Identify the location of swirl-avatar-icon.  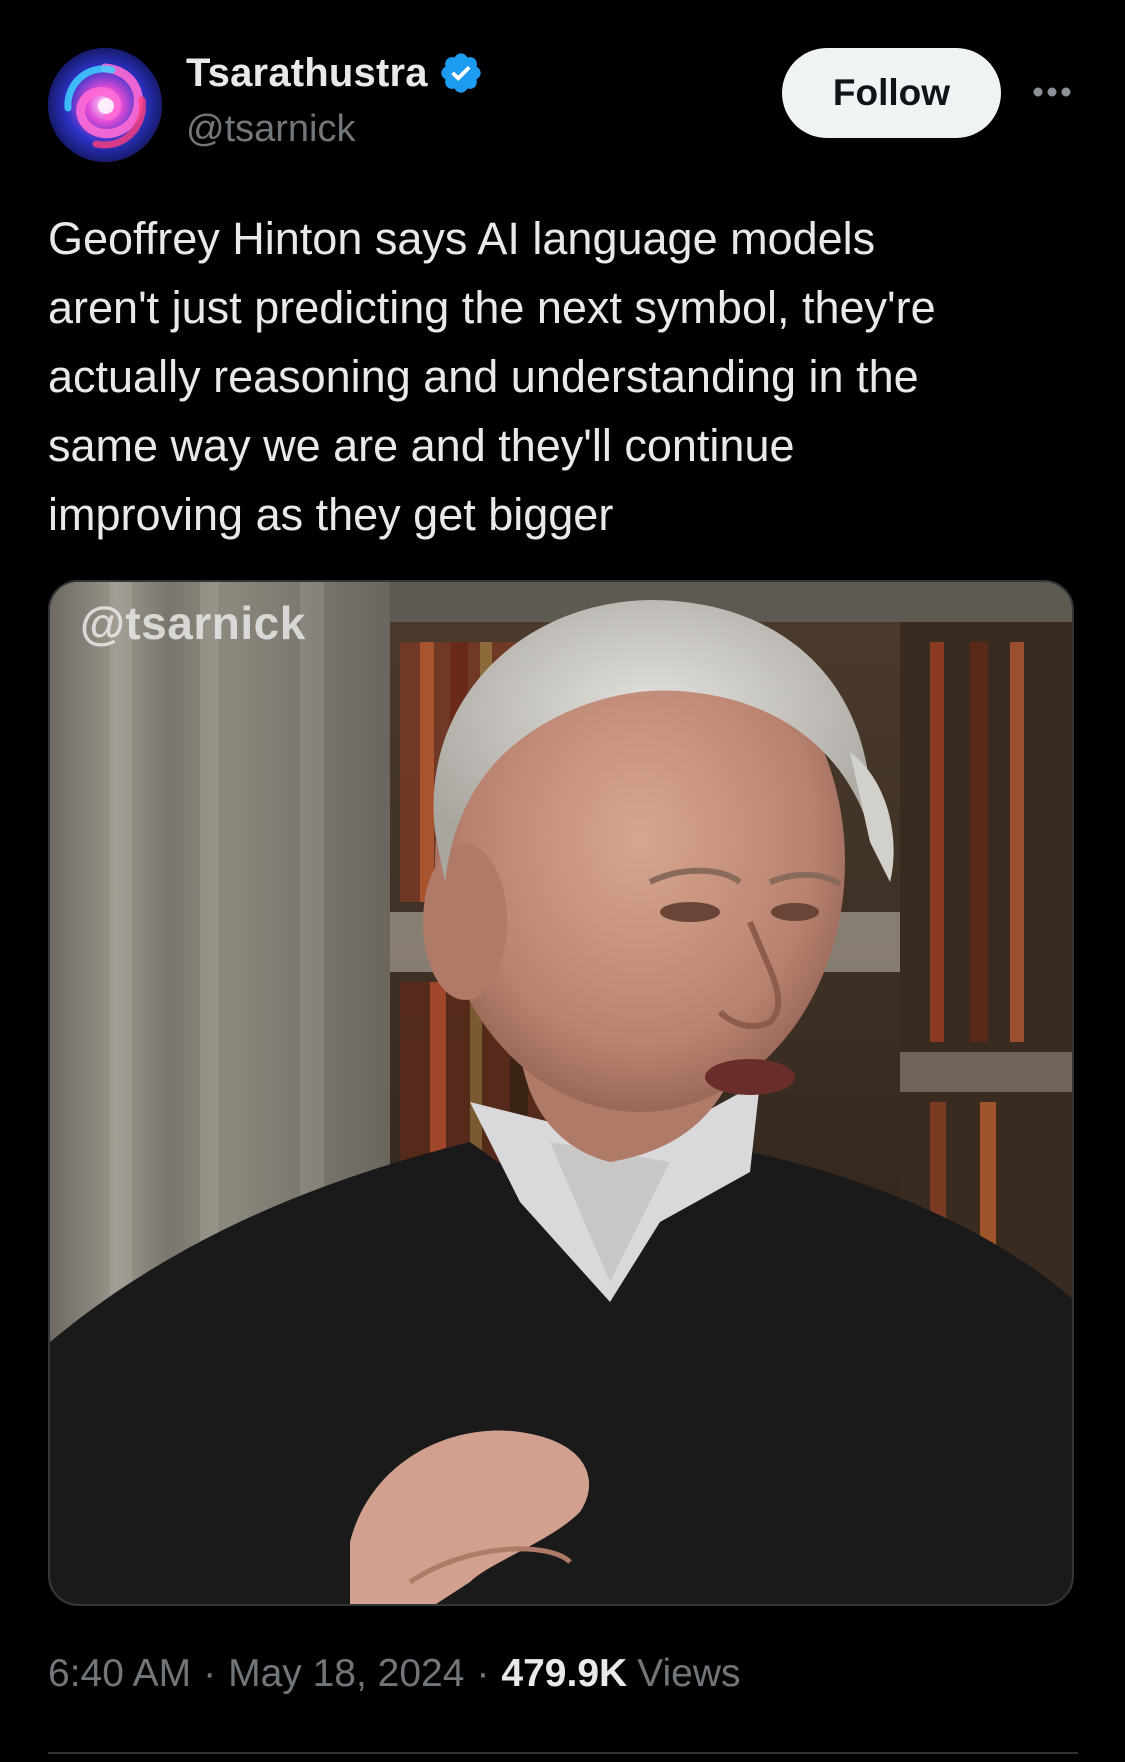
(105, 105).